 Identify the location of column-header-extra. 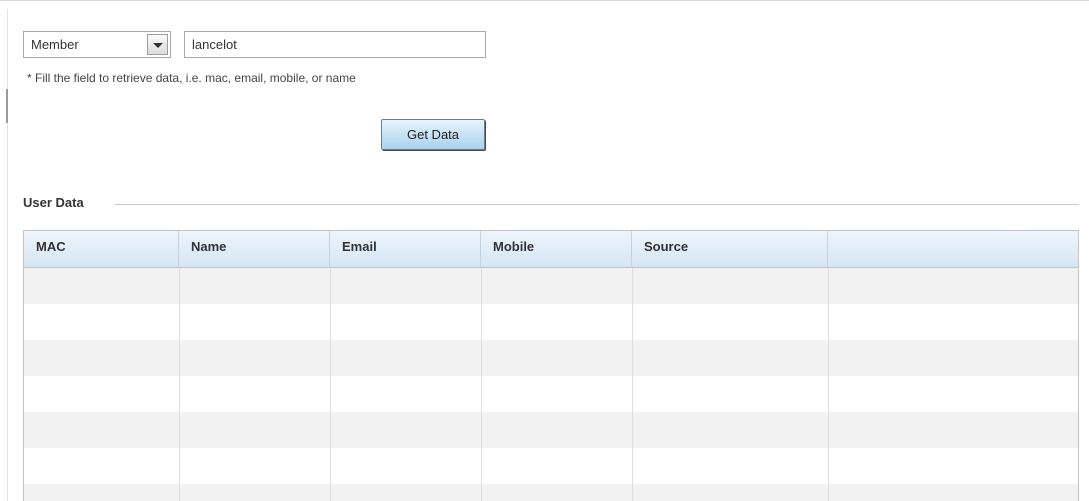
(953, 249).